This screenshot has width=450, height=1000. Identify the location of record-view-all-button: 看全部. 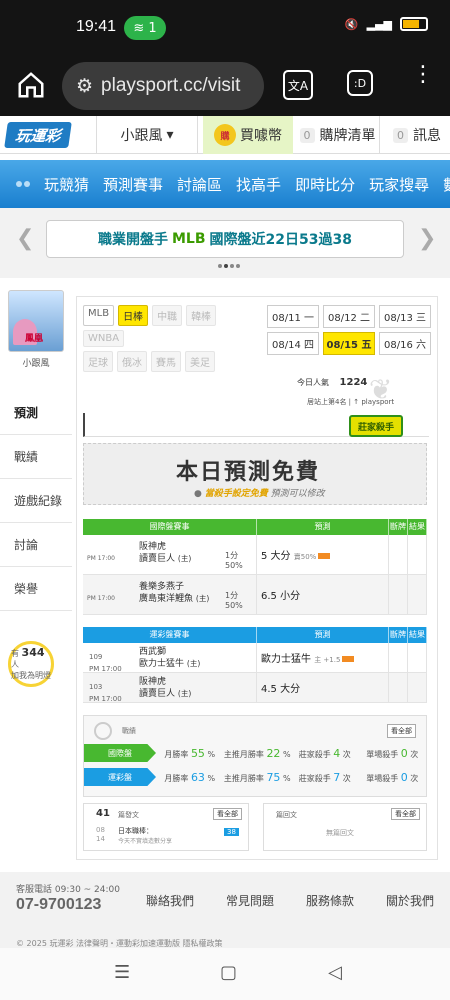
(401, 731).